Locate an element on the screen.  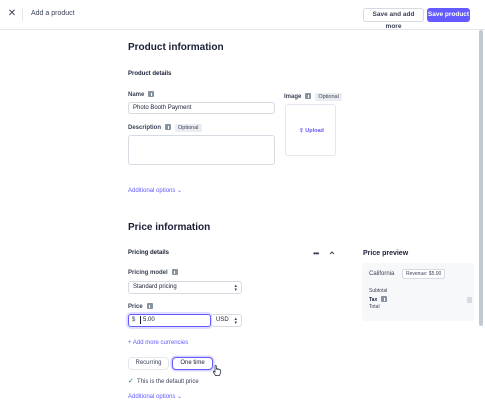
hand-pointer-icon is located at coordinates (216, 370).